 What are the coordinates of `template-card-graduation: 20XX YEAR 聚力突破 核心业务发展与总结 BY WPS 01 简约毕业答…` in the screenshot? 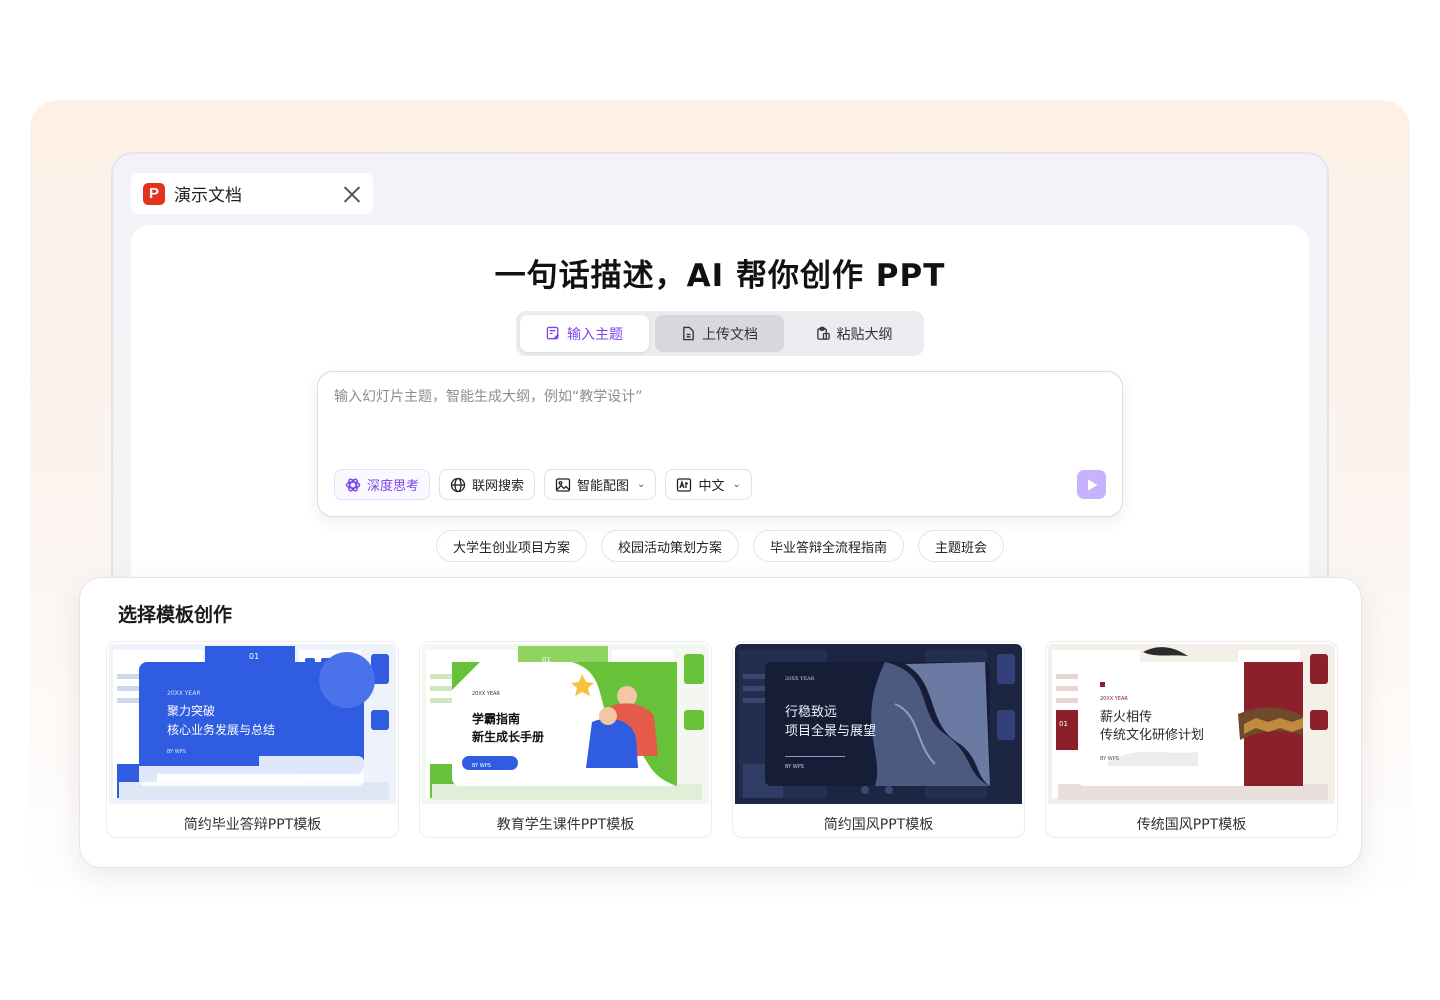 It's located at (252, 739).